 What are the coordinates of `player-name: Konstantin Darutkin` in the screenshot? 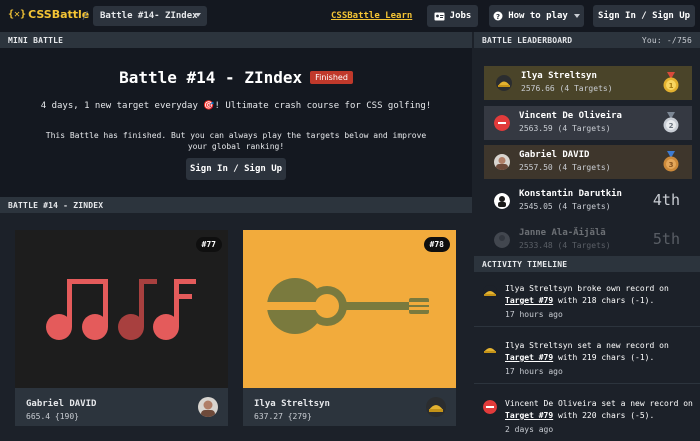 It's located at (570, 194).